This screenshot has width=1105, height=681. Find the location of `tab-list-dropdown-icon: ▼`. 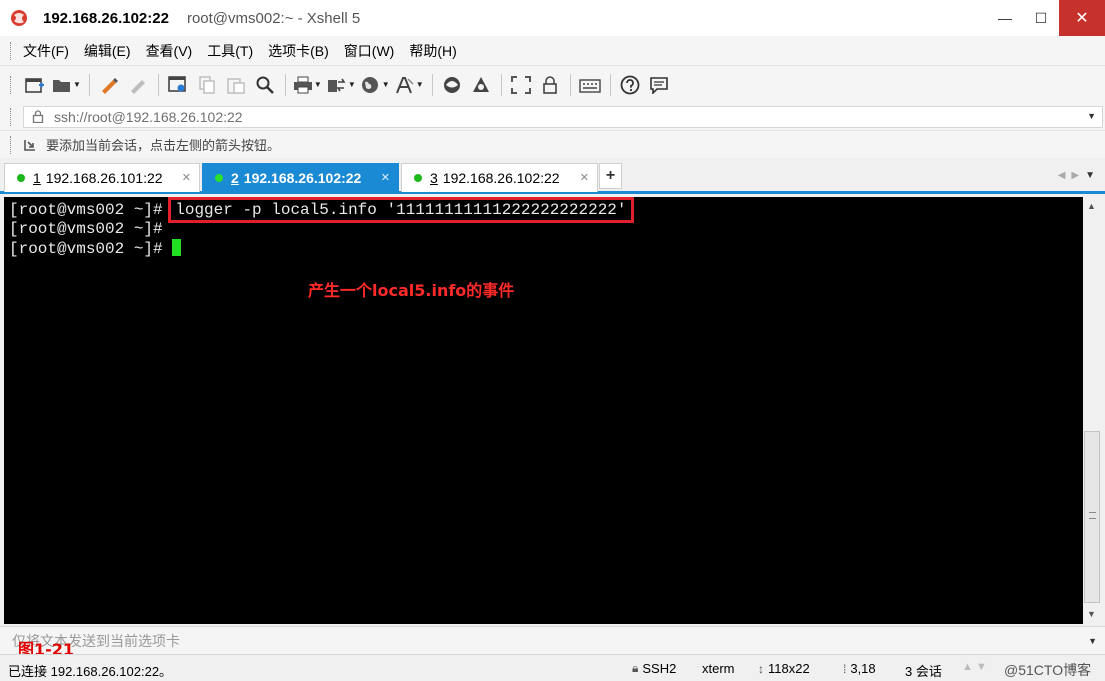

tab-list-dropdown-icon: ▼ is located at coordinates (1090, 175).